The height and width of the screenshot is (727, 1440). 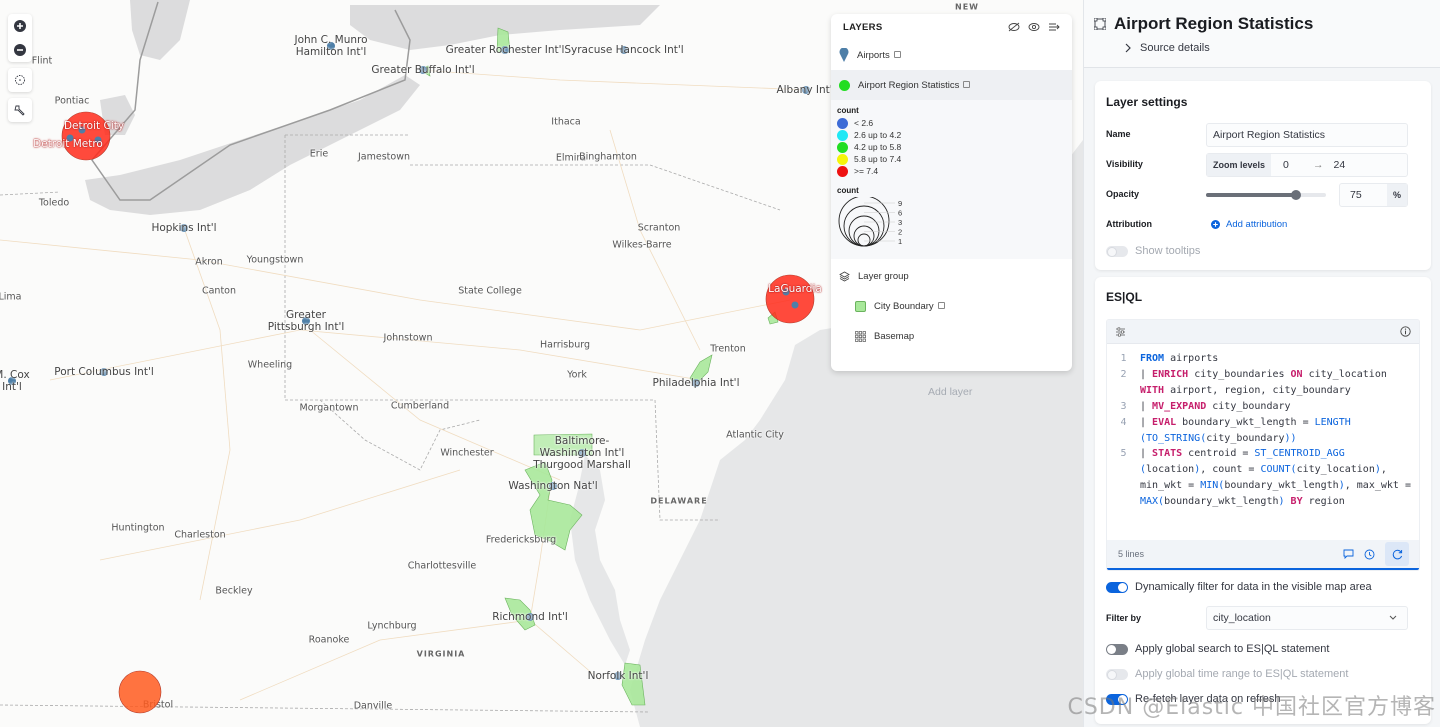 What do you see at coordinates (1397, 554) in the screenshot?
I see `run-query-button` at bounding box center [1397, 554].